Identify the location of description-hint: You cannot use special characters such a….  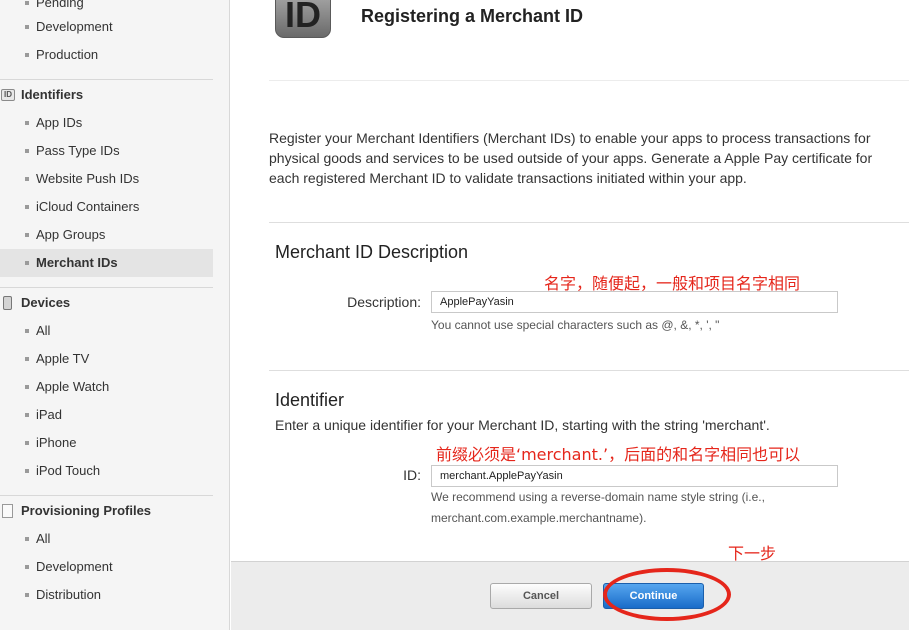
(575, 325).